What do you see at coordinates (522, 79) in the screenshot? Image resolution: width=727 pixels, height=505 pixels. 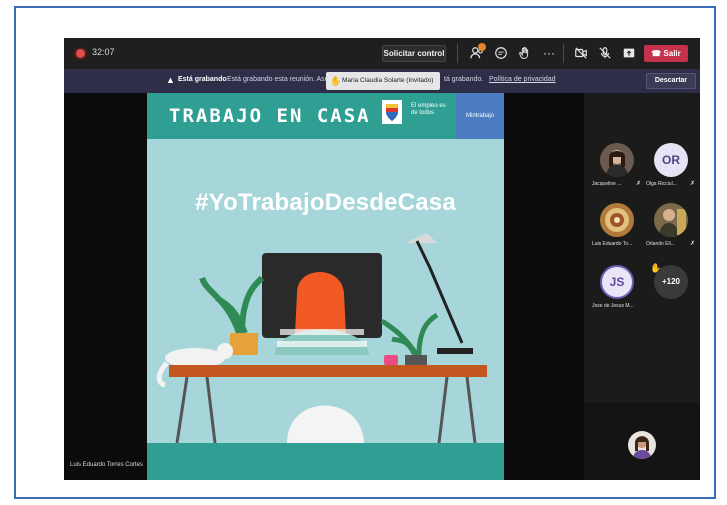 I see `privacy-policy-link: Política de privacidad` at bounding box center [522, 79].